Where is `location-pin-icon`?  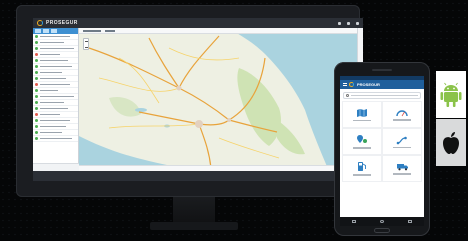
location-pin-icon is located at coordinates (362, 139).